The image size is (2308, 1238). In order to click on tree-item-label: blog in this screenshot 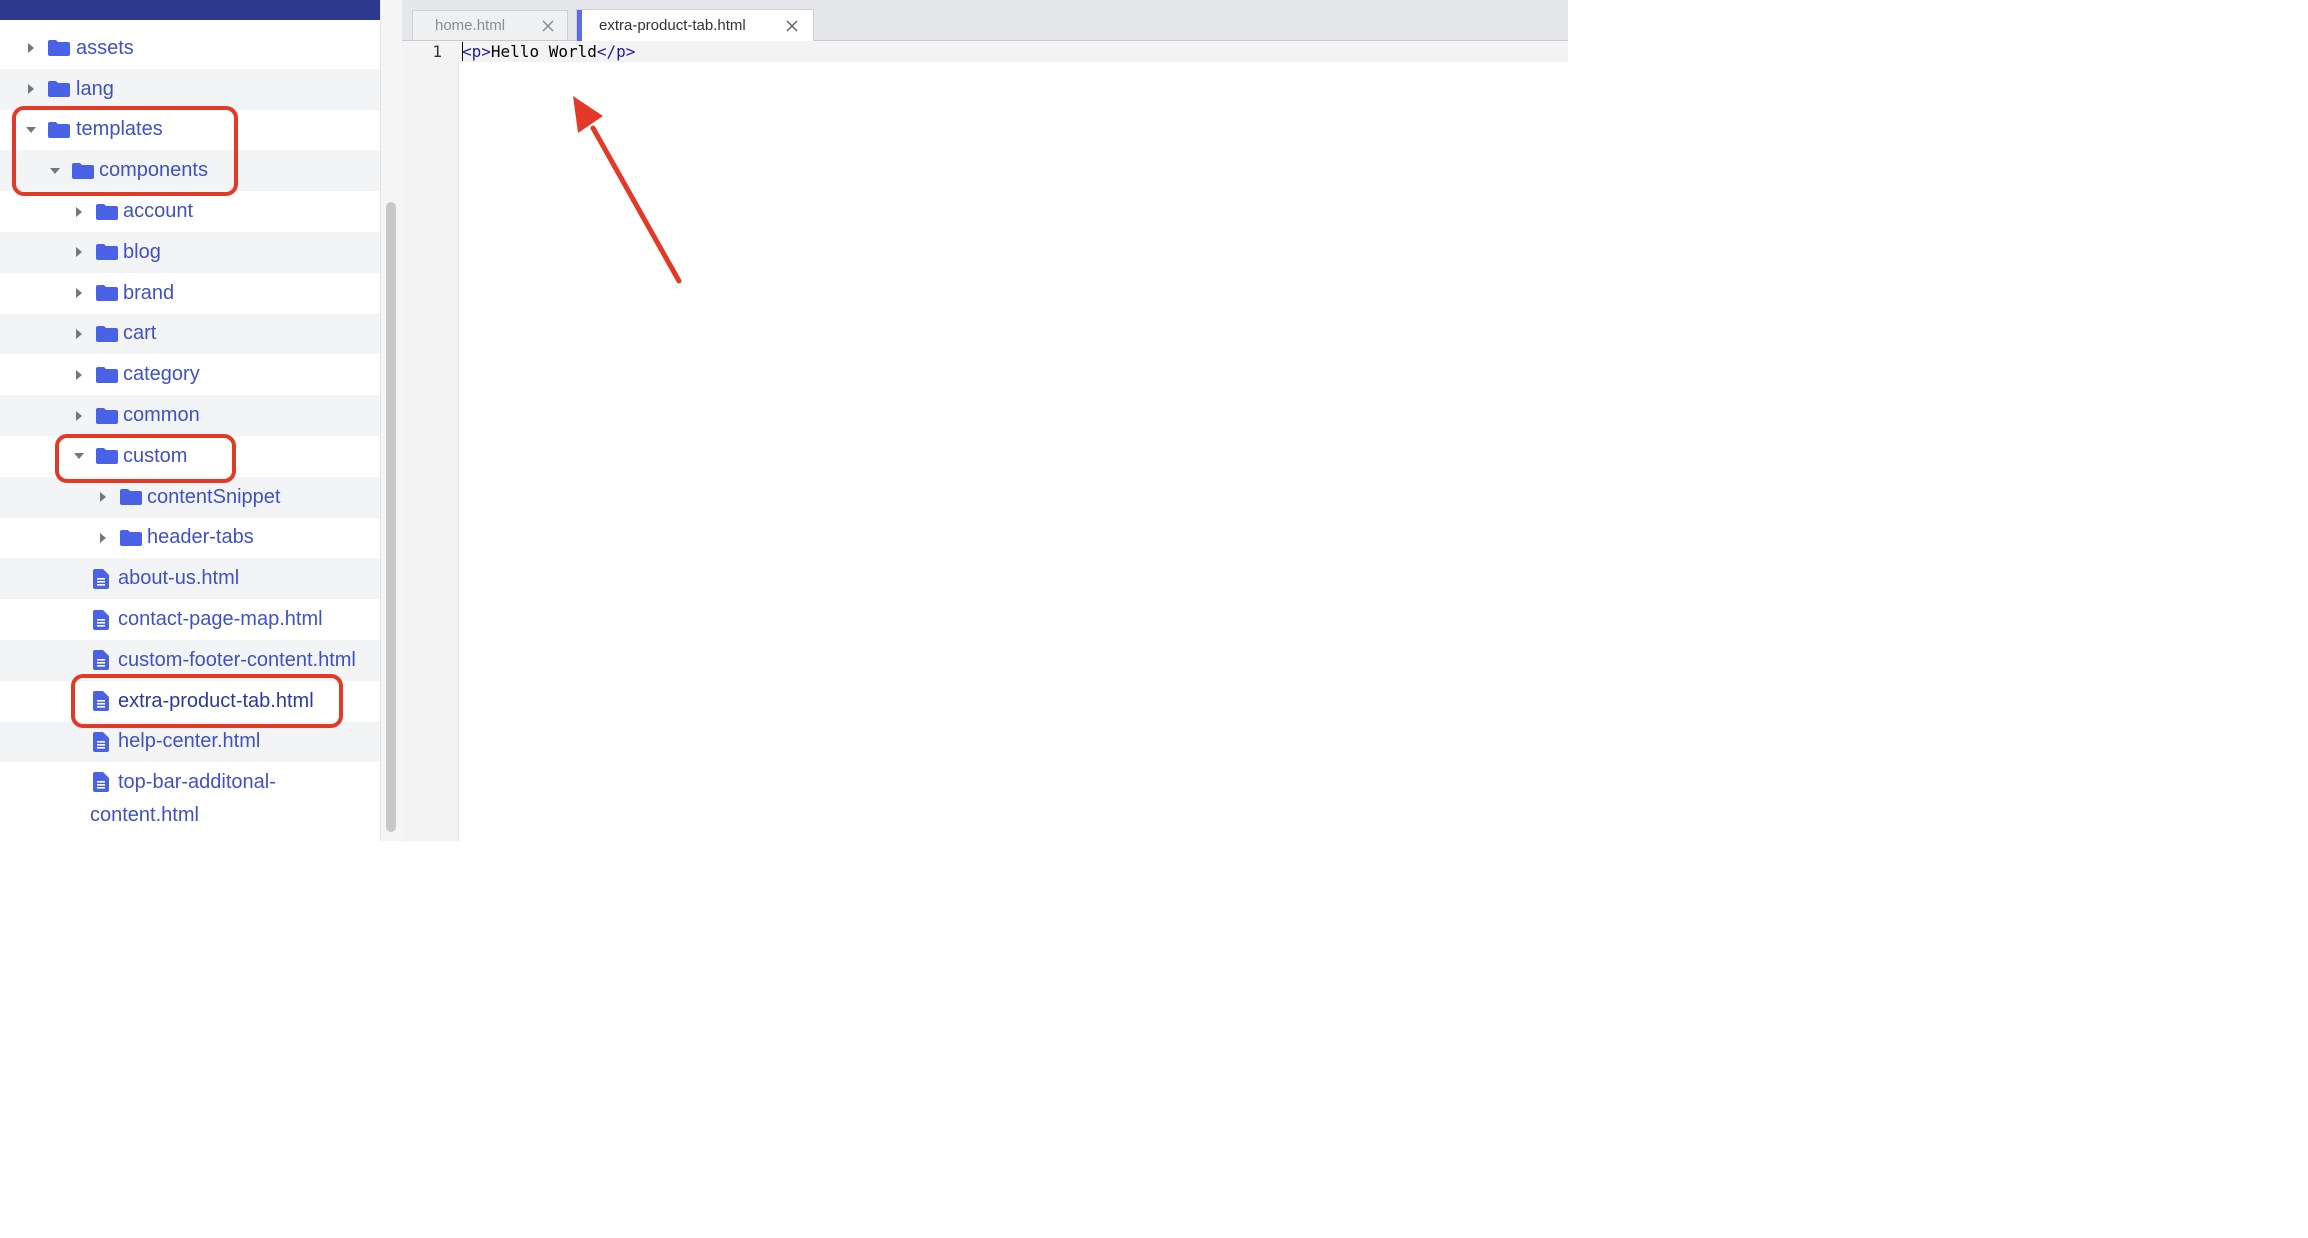, I will do `click(142, 251)`.